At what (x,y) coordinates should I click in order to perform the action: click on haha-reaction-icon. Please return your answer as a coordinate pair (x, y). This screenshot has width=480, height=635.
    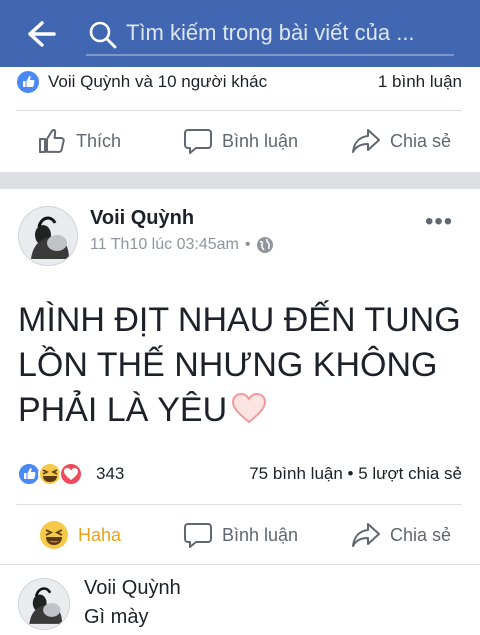
    Looking at the image, I should click on (50, 474).